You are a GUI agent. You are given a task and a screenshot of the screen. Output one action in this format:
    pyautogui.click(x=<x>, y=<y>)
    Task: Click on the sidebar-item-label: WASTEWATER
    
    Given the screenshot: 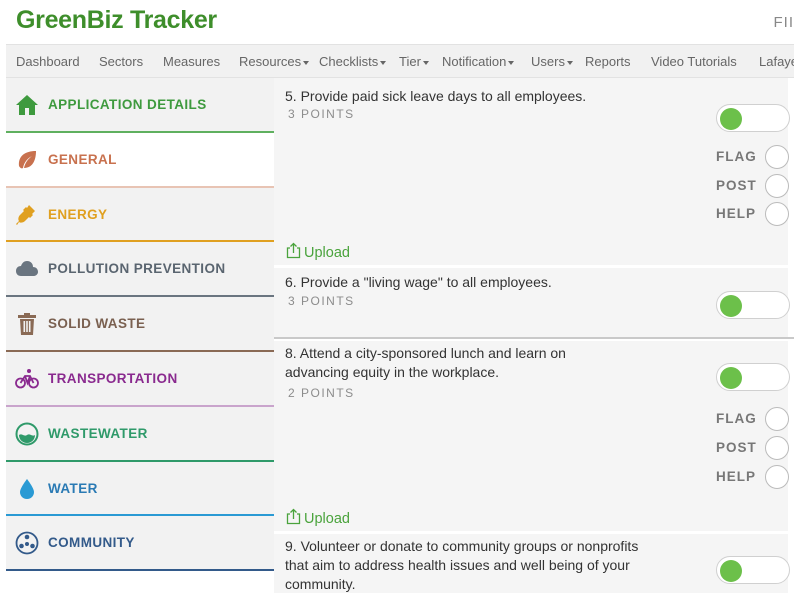 What is the action you would take?
    pyautogui.click(x=98, y=433)
    